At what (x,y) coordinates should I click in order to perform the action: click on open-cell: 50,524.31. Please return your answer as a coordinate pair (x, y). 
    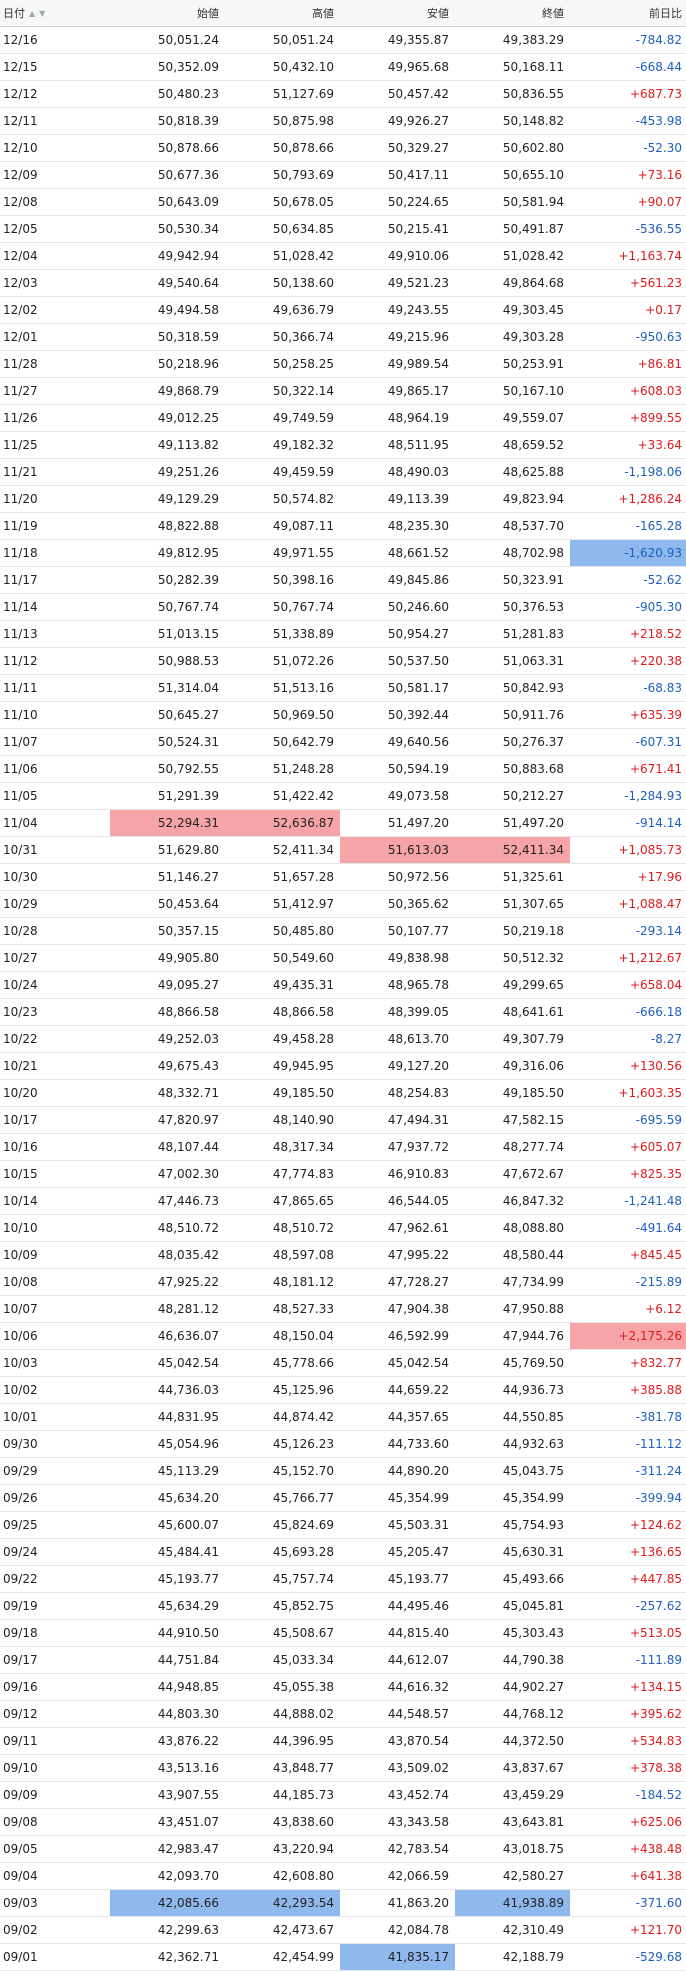
    Looking at the image, I should click on (188, 742).